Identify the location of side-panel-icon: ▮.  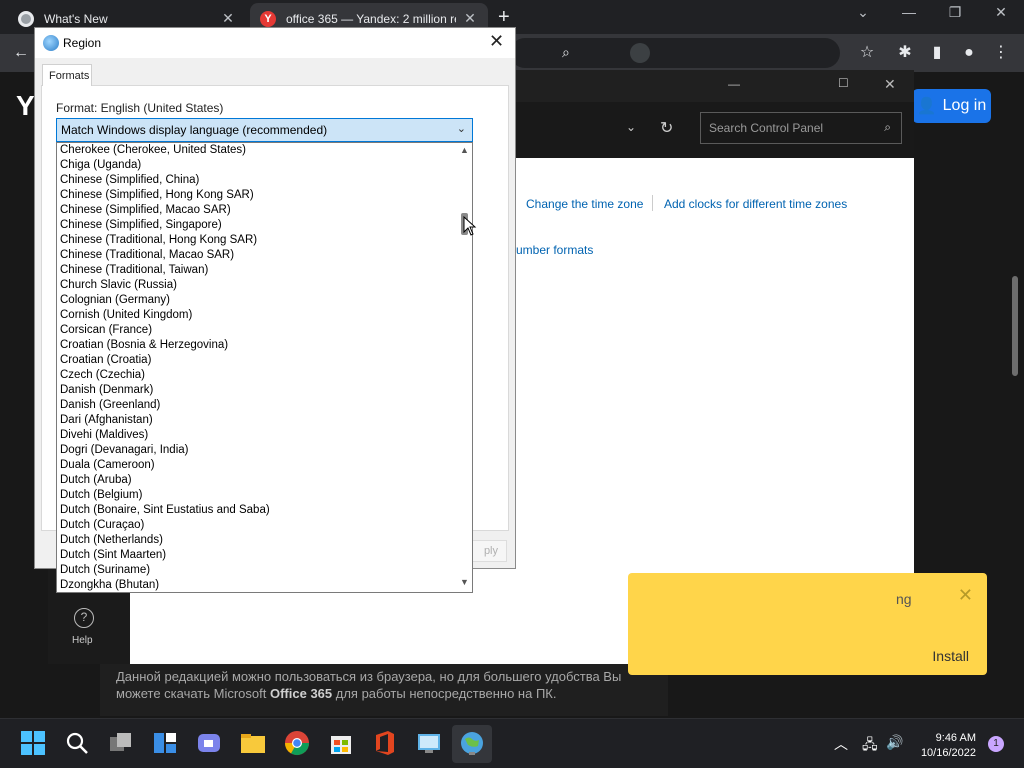
(937, 53).